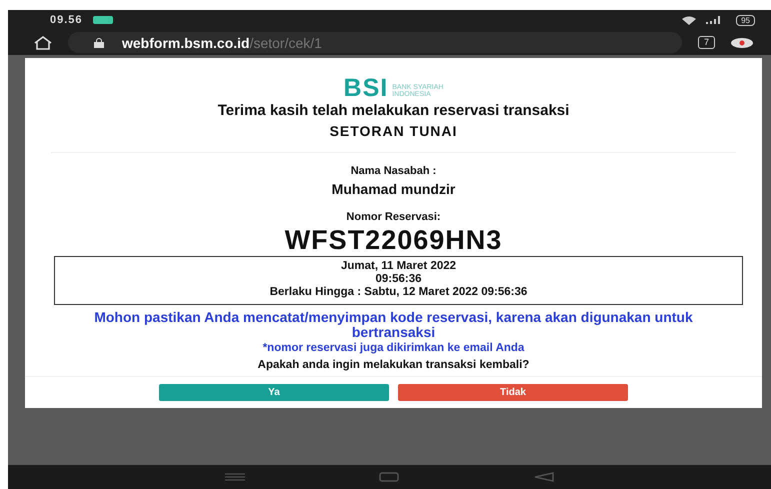 The image size is (771, 489). What do you see at coordinates (393, 240) in the screenshot?
I see `reservation-code: WFST22069HN3` at bounding box center [393, 240].